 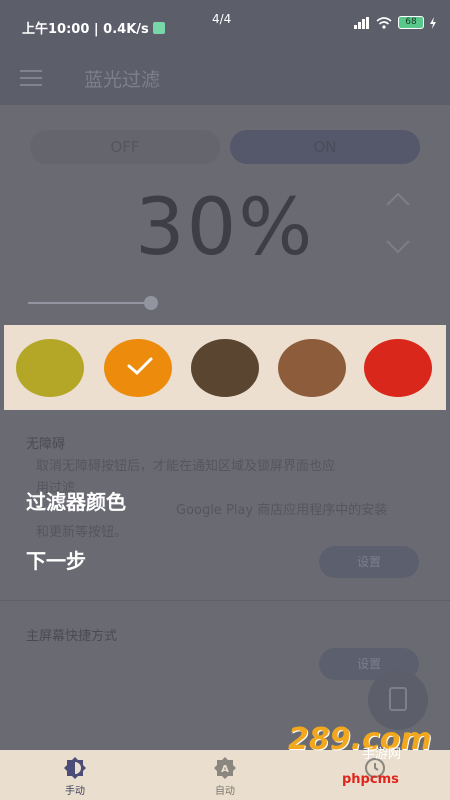 I want to click on svg-text: A, so click(x=225, y=769).